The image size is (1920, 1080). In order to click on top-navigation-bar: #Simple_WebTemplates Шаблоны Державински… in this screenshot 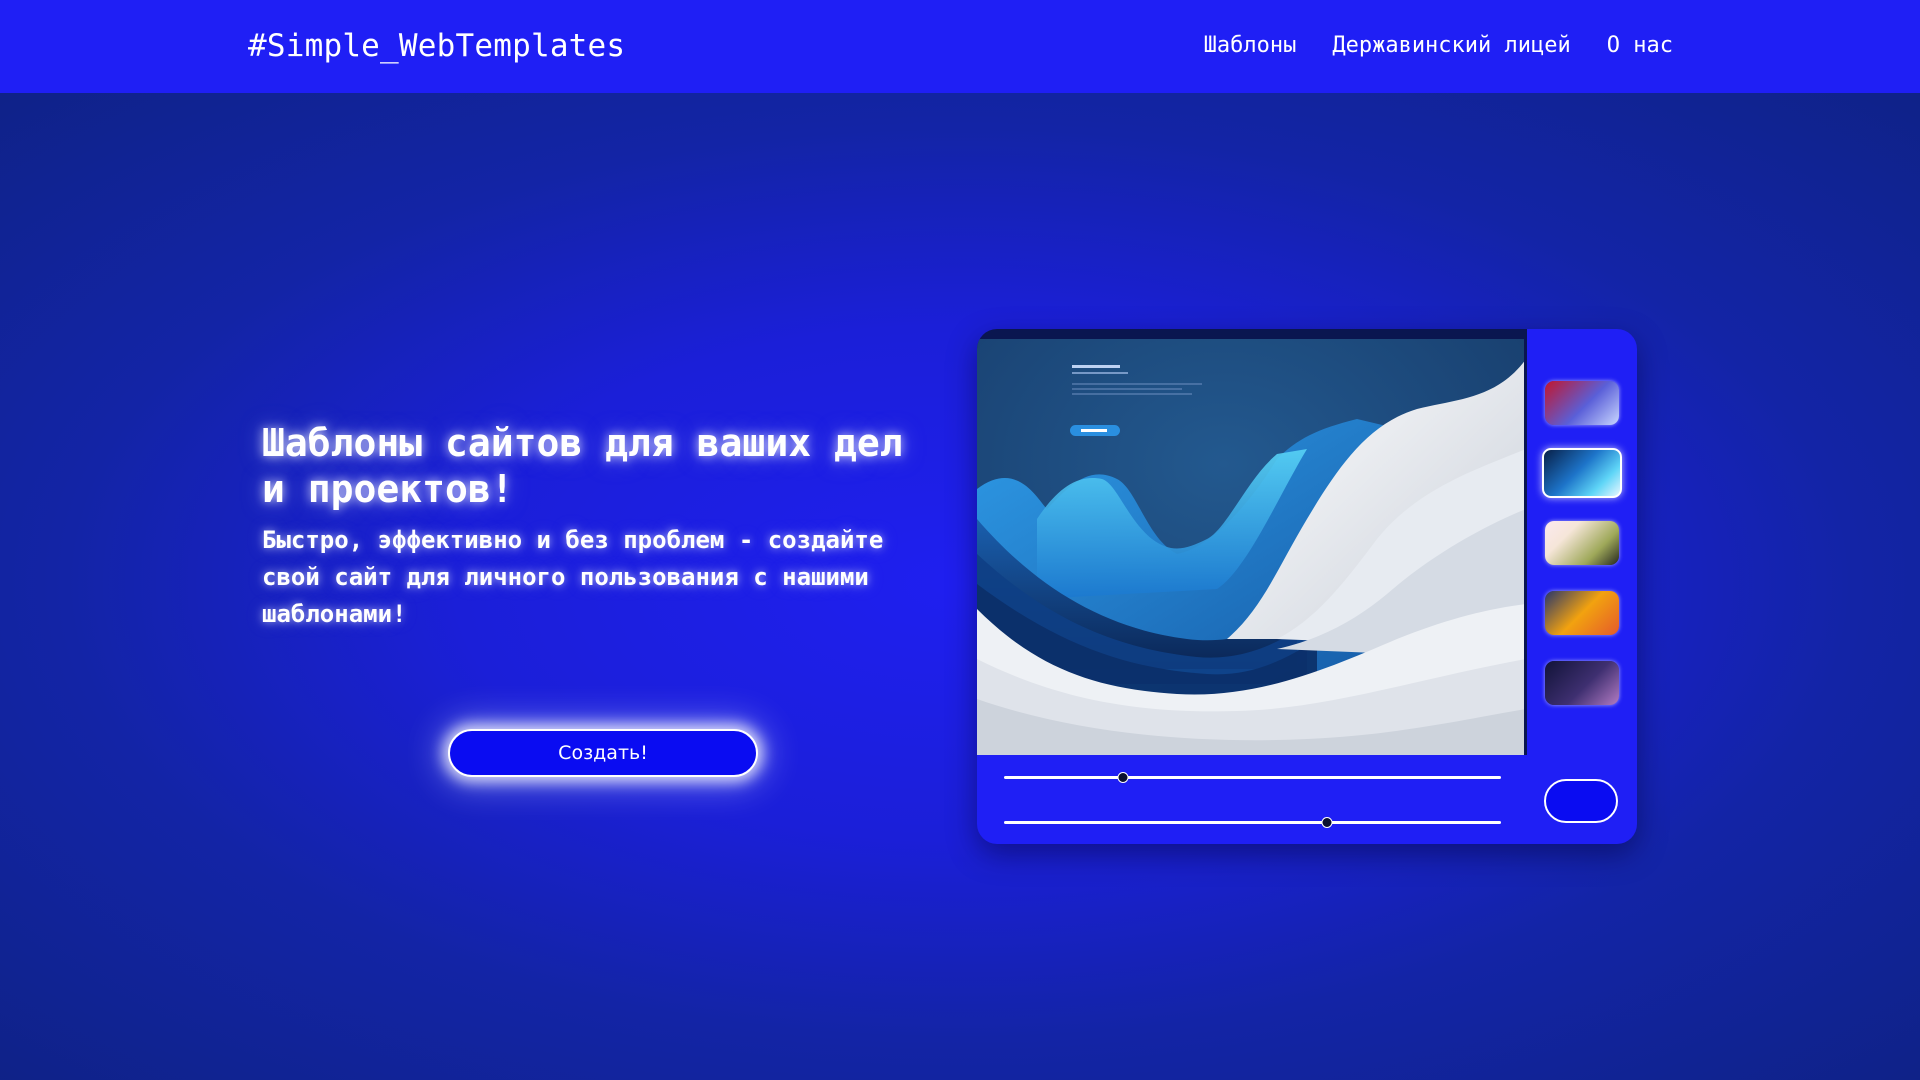, I will do `click(960, 46)`.